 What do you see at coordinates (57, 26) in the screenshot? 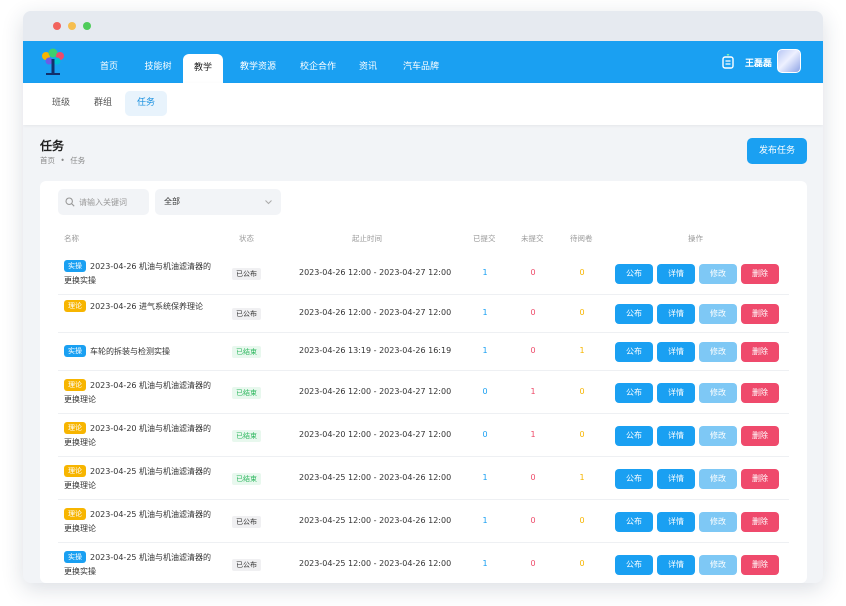
I see `close-window-dot` at bounding box center [57, 26].